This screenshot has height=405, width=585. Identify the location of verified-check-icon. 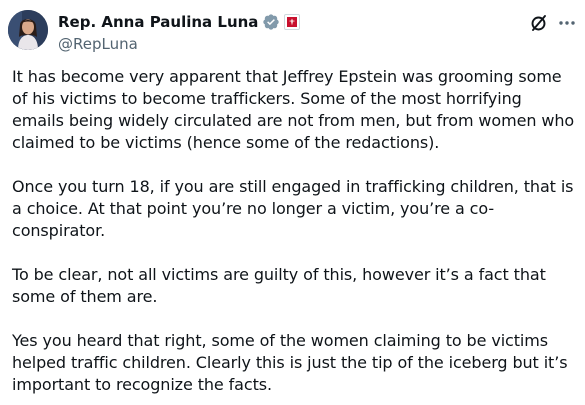
(271, 22).